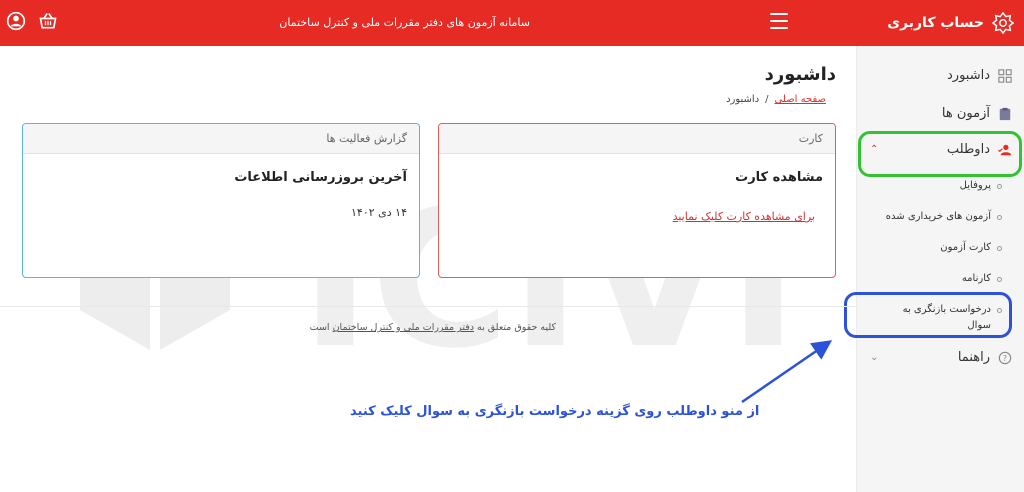 This screenshot has height=492, width=1024. Describe the element at coordinates (16, 21) in the screenshot. I see `user-icon` at that location.